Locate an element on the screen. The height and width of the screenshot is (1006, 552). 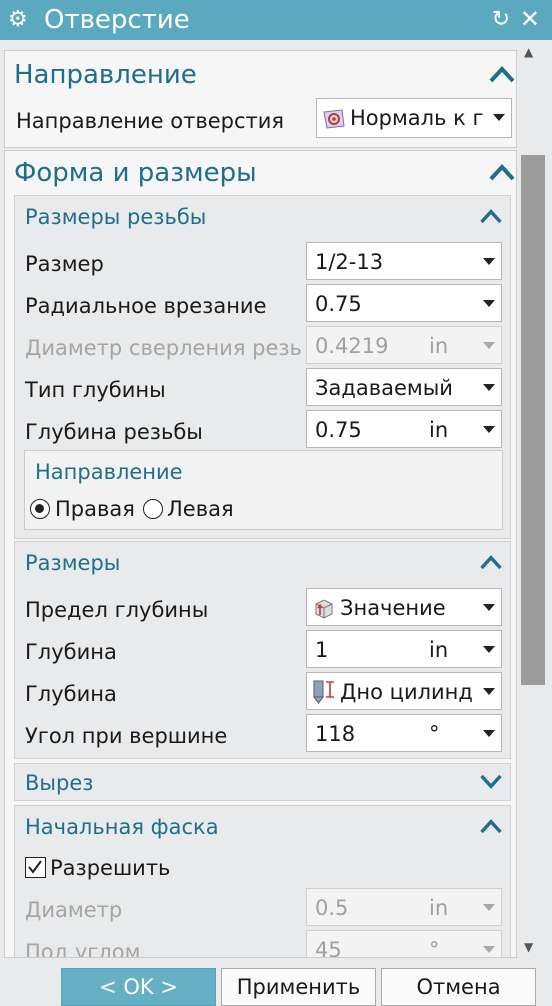
enable-chamfer-checkbox is located at coordinates (35, 867).